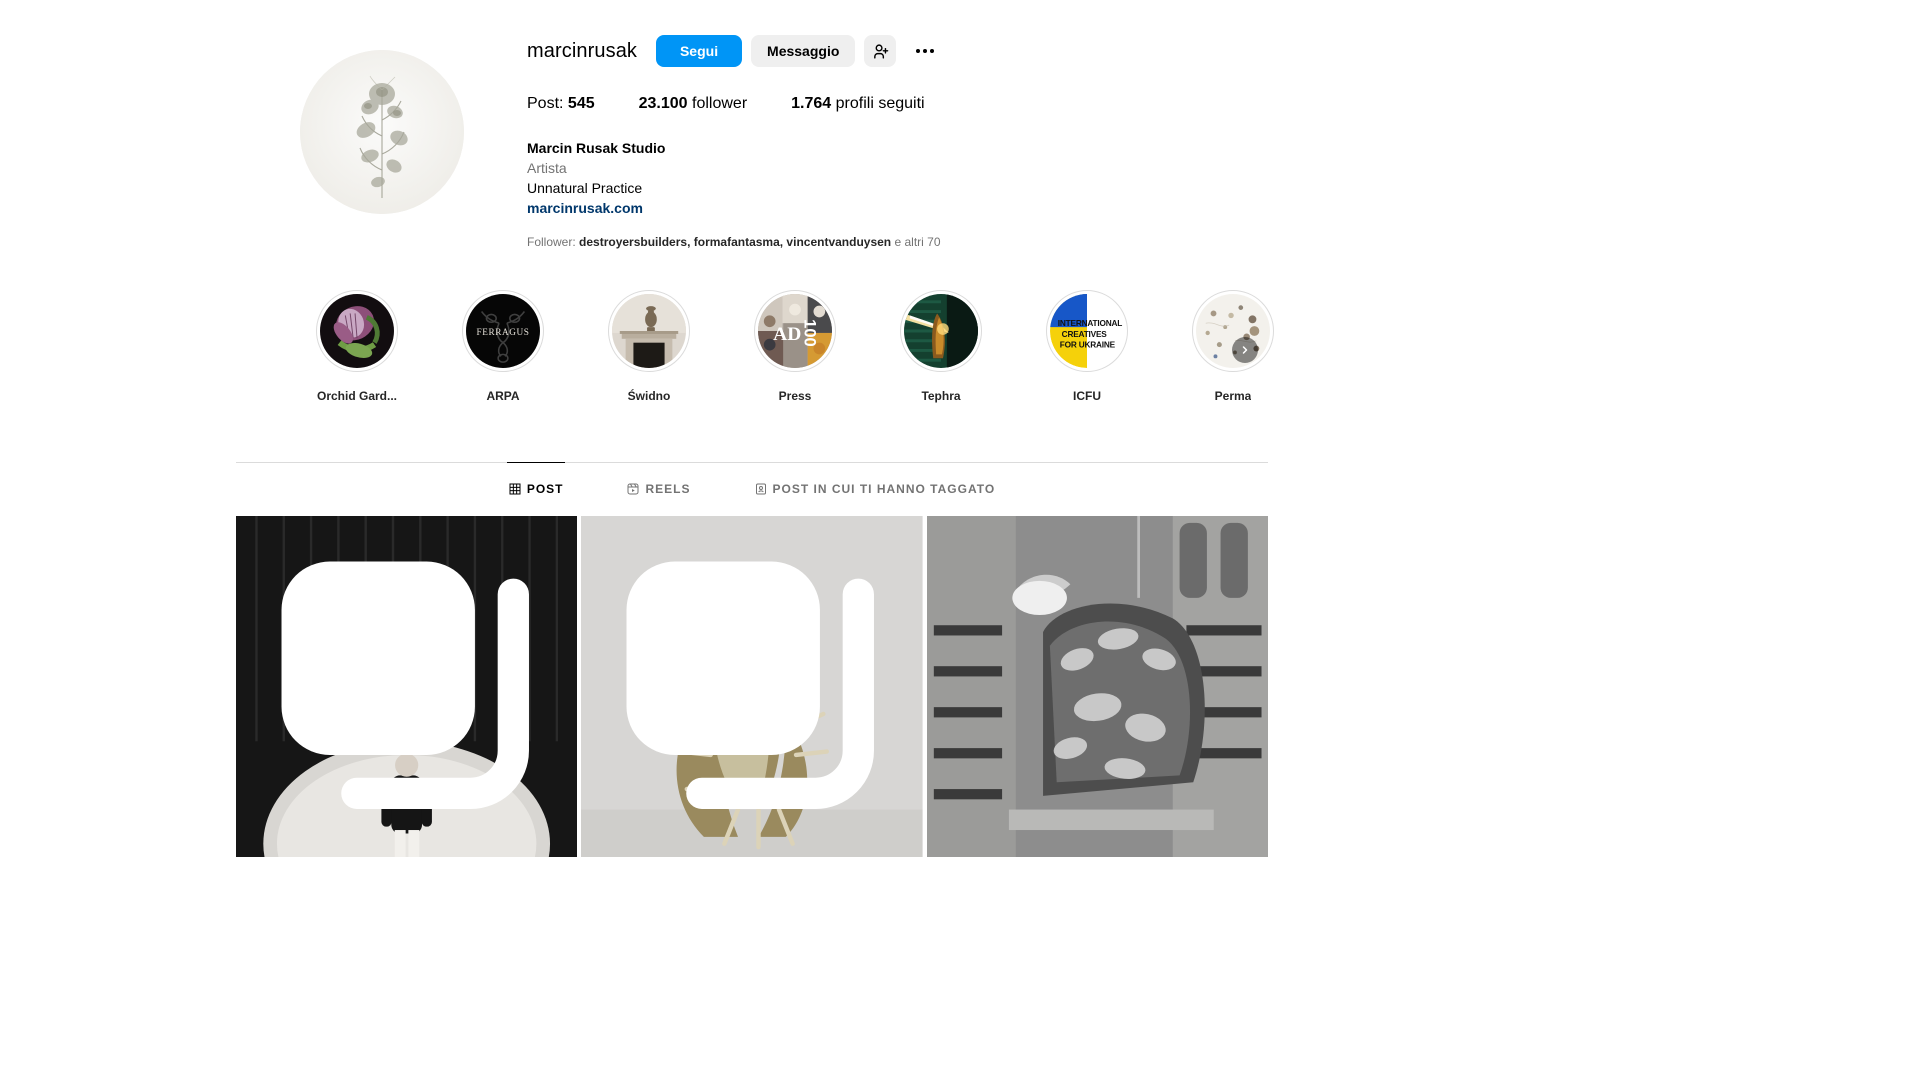 This screenshot has width=1920, height=1080. I want to click on story-highlight-press: AD 100 Press, so click(795, 347).